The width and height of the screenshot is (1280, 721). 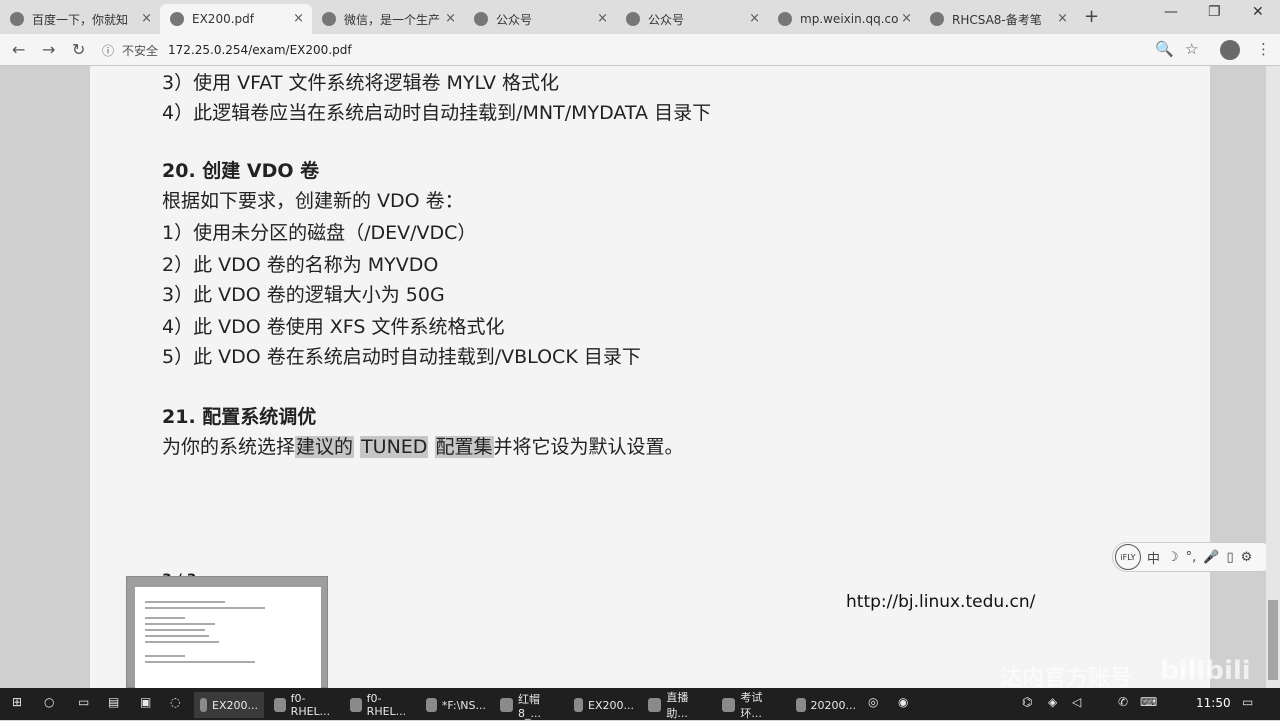 I want to click on app-icon: ◉, so click(x=903, y=702).